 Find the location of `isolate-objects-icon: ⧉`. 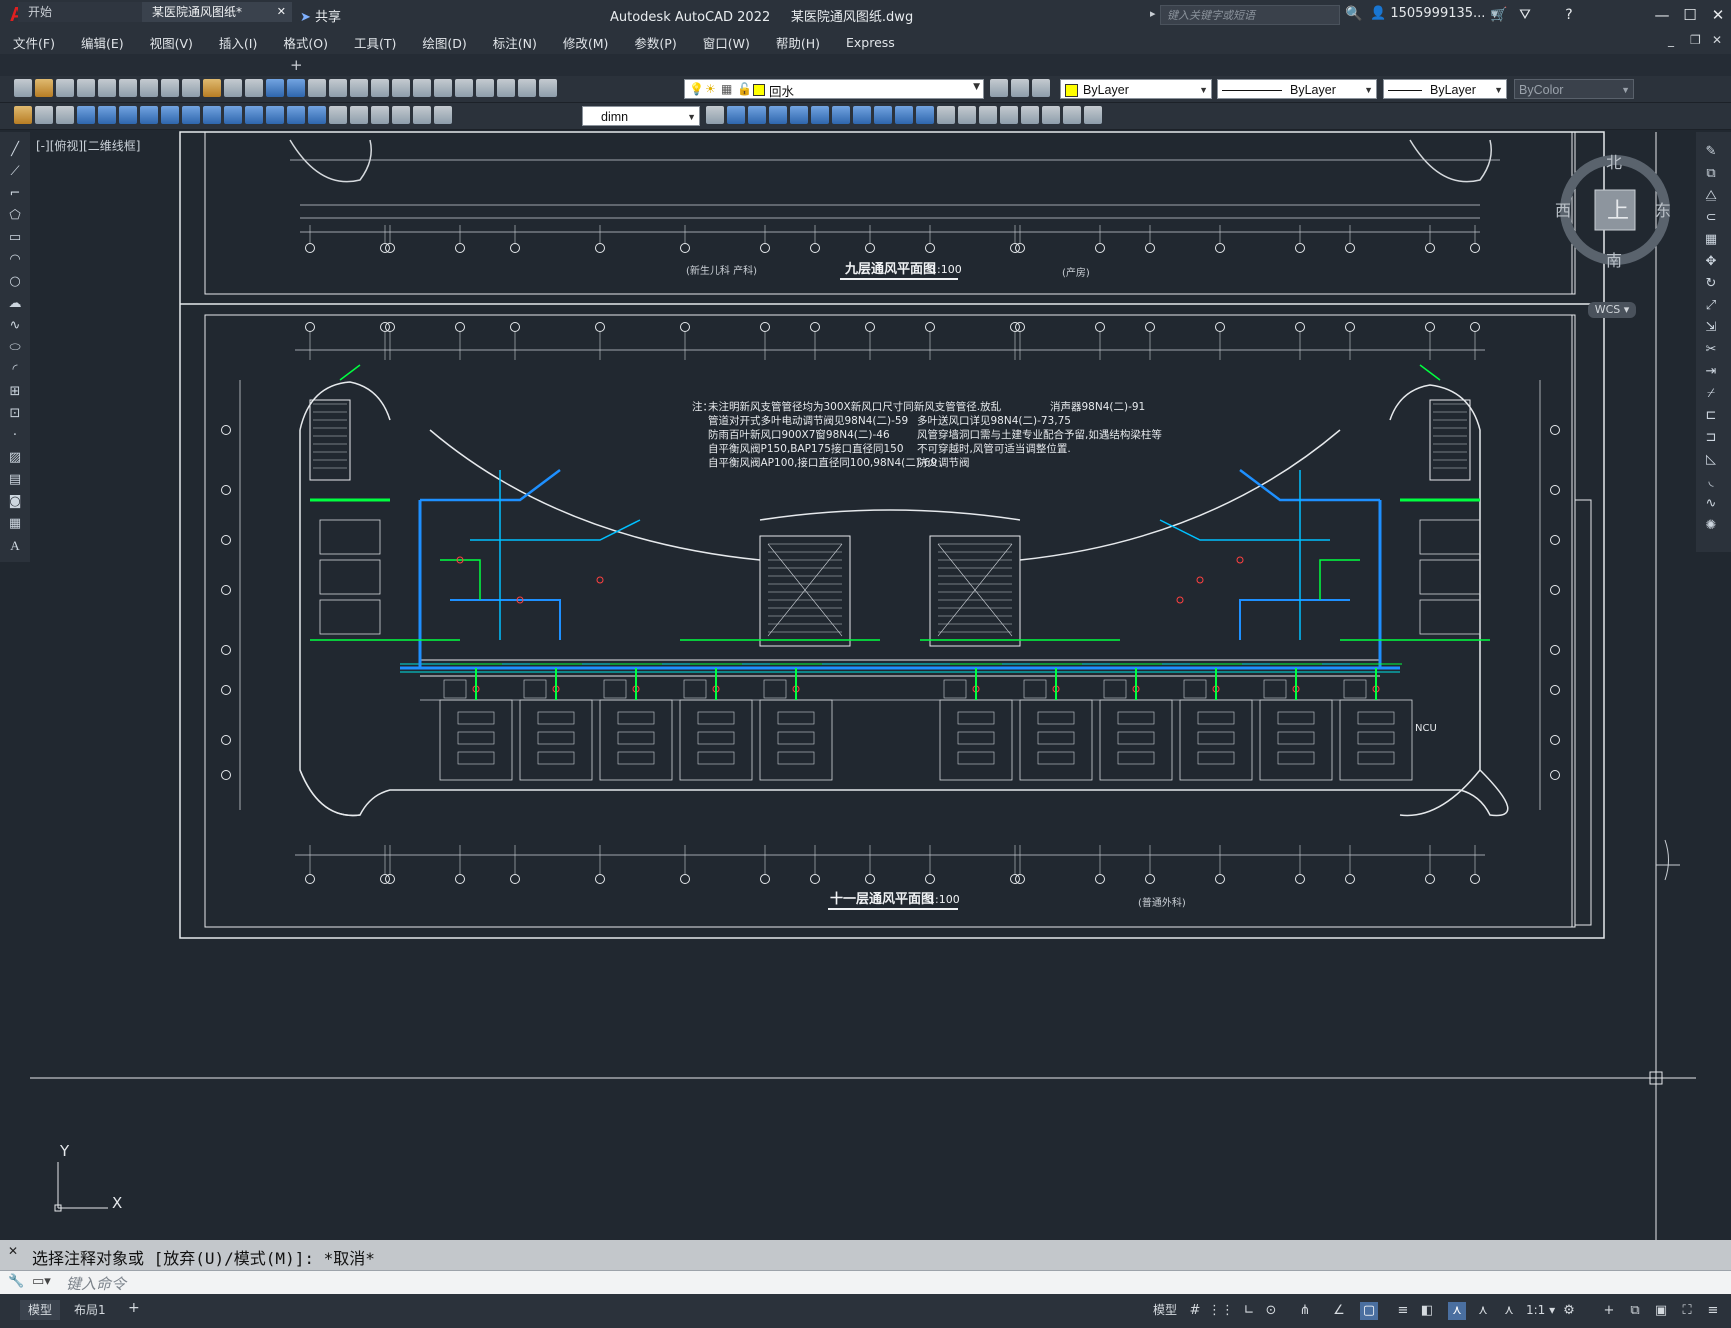

isolate-objects-icon: ⧉ is located at coordinates (1635, 1311).